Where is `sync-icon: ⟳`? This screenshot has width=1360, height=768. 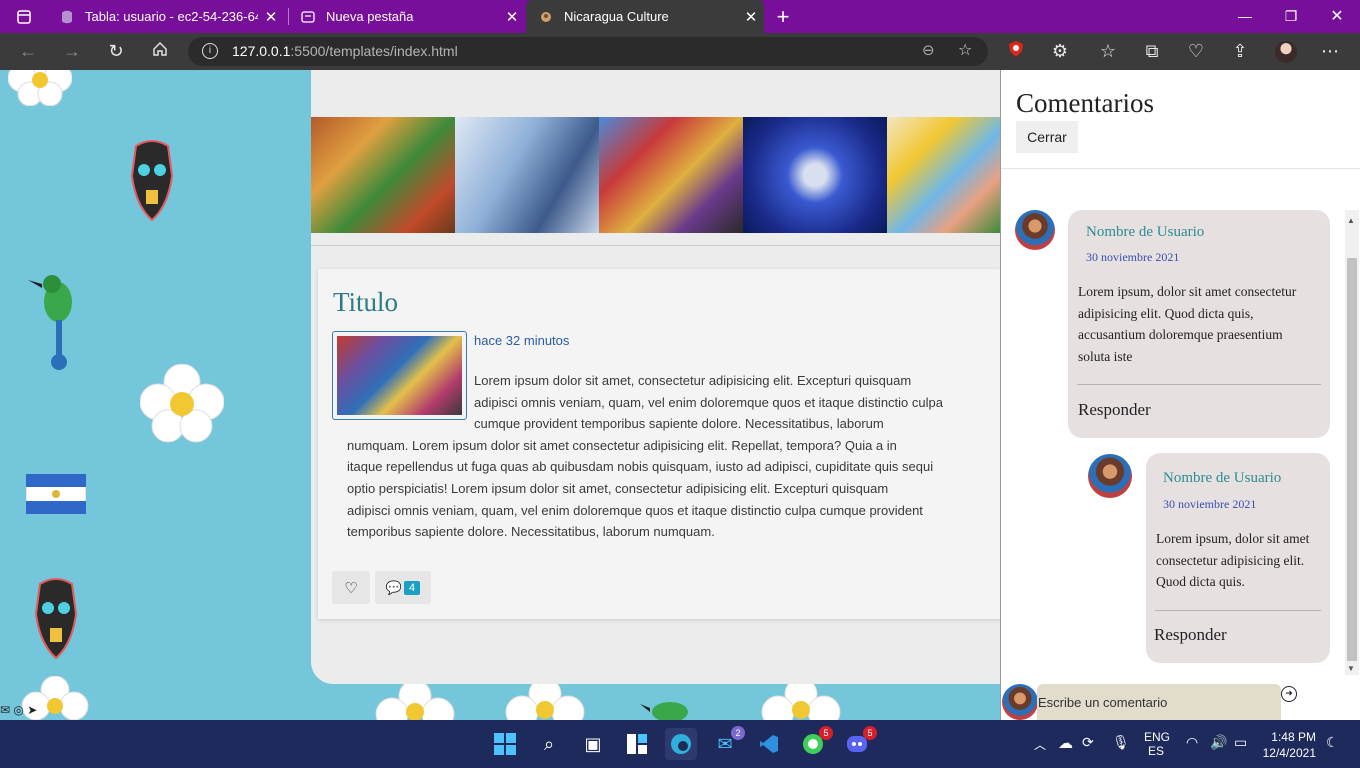
sync-icon: ⟳ is located at coordinates (1088, 742).